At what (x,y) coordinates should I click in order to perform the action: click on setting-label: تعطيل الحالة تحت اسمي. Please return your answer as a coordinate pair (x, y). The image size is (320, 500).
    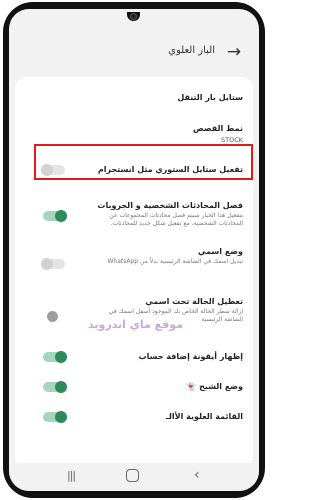
    Looking at the image, I should click on (194, 301).